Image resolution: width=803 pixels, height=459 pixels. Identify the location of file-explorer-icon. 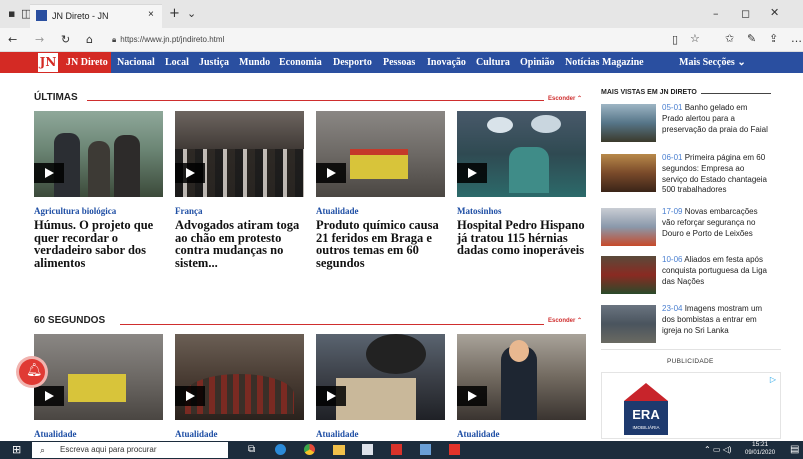
(339, 450).